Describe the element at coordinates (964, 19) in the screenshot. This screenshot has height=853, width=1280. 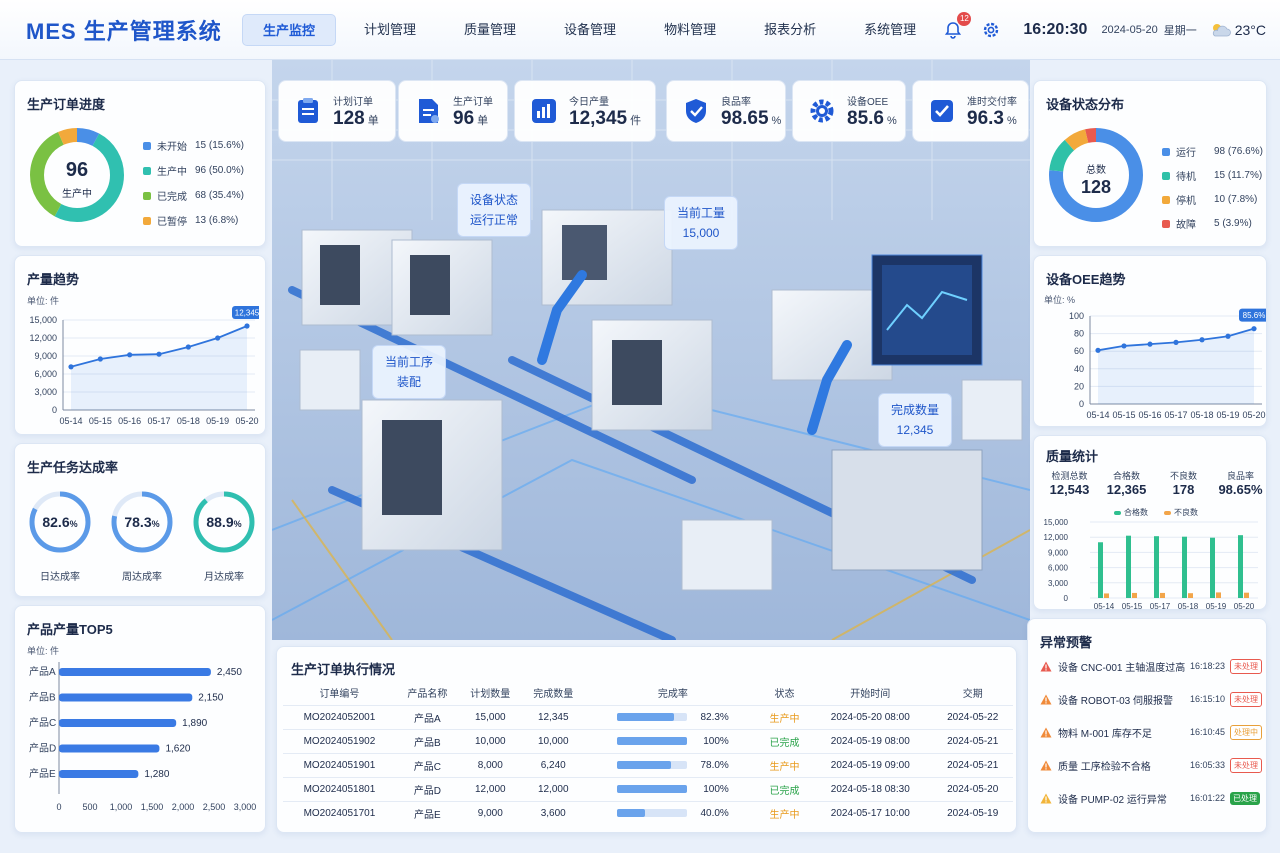
I see `notification-count-badge: 12` at that location.